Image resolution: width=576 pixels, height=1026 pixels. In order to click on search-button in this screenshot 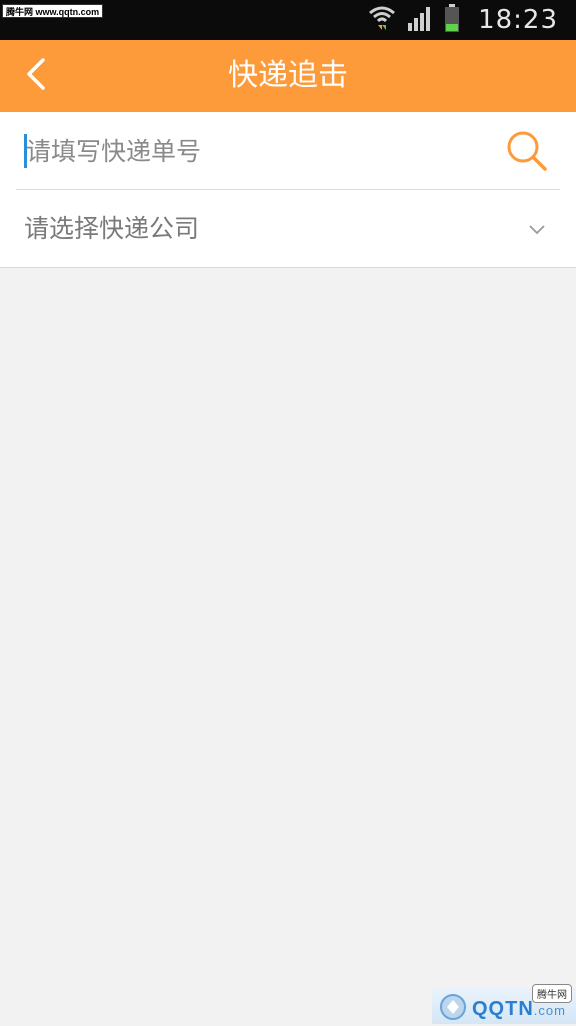, I will do `click(527, 151)`.